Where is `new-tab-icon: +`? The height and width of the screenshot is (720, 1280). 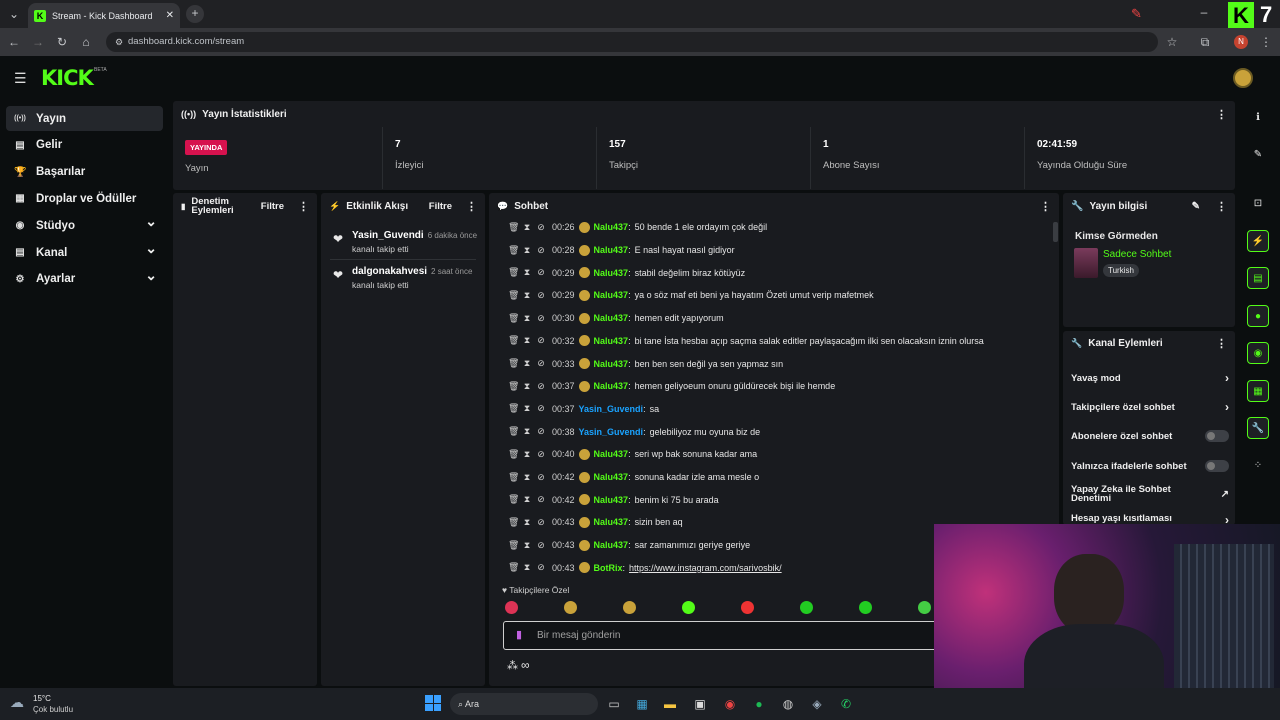
new-tab-icon: + is located at coordinates (195, 14).